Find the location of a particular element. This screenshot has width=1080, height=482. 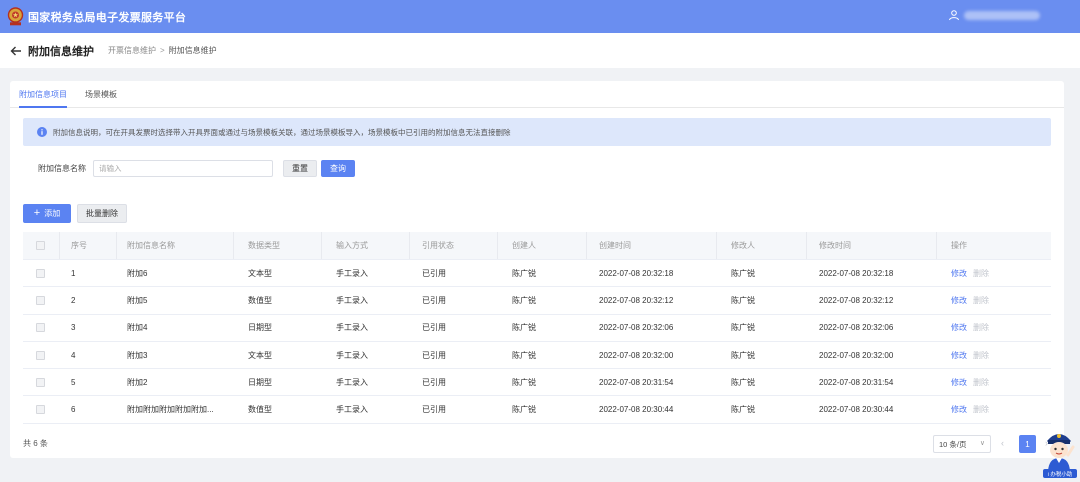

cell-create-time: 2022-07-08 20:31:54 is located at coordinates (636, 382).